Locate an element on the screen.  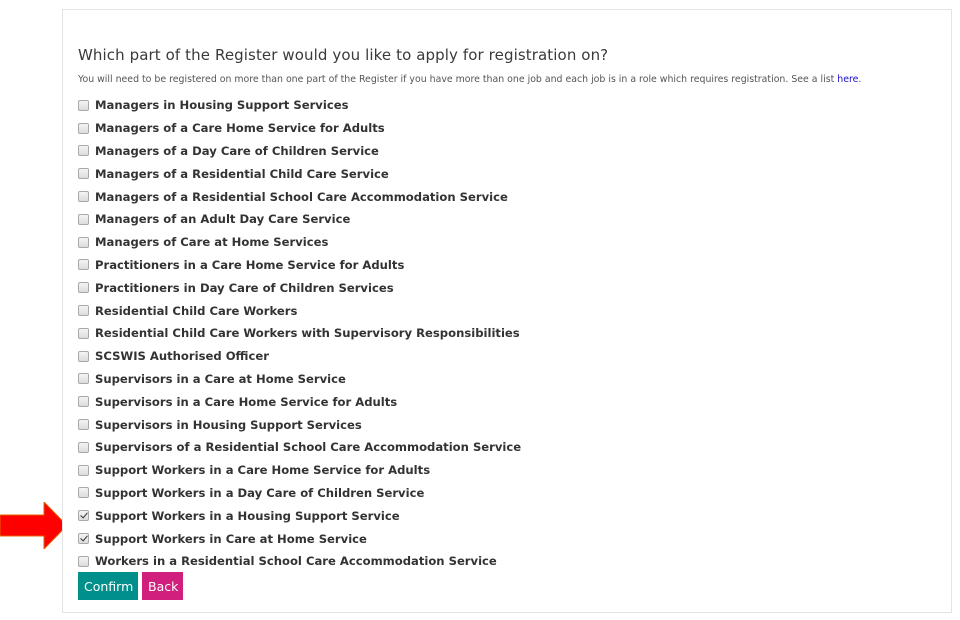
option-label: Supervisors in a Care at Home Service is located at coordinates (220, 378).